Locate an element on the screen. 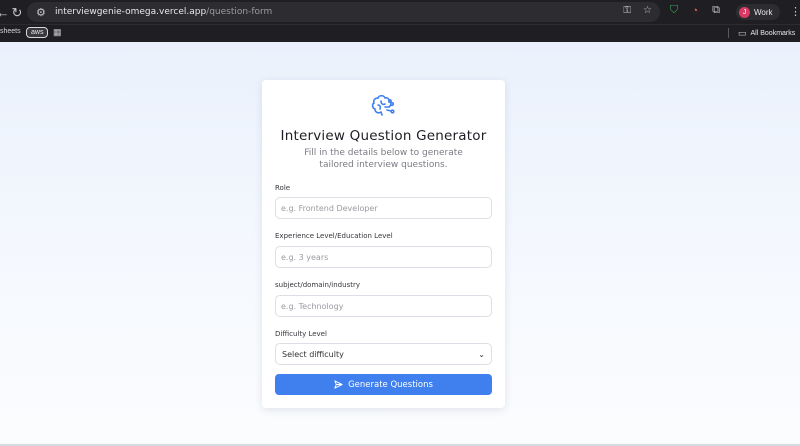  url-path: /question-form is located at coordinates (239, 12).